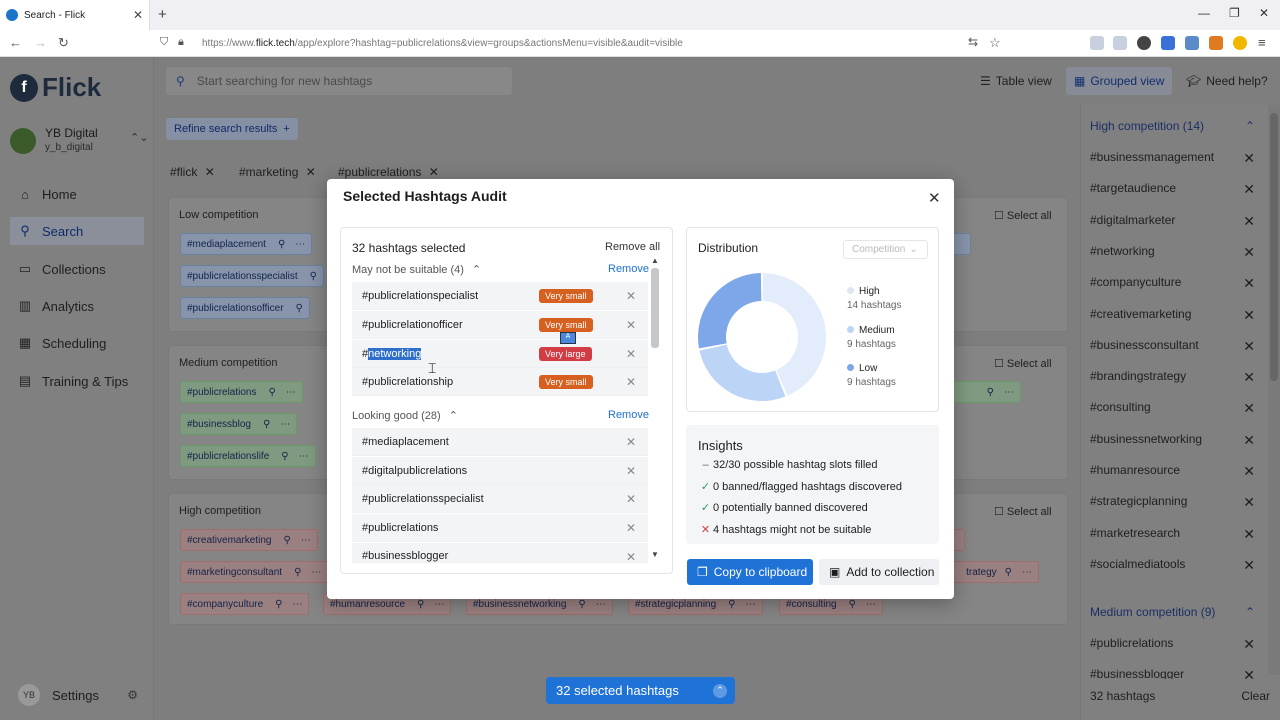  What do you see at coordinates (879, 572) in the screenshot?
I see `add-to-collection-button: ▣ Add to collection` at bounding box center [879, 572].